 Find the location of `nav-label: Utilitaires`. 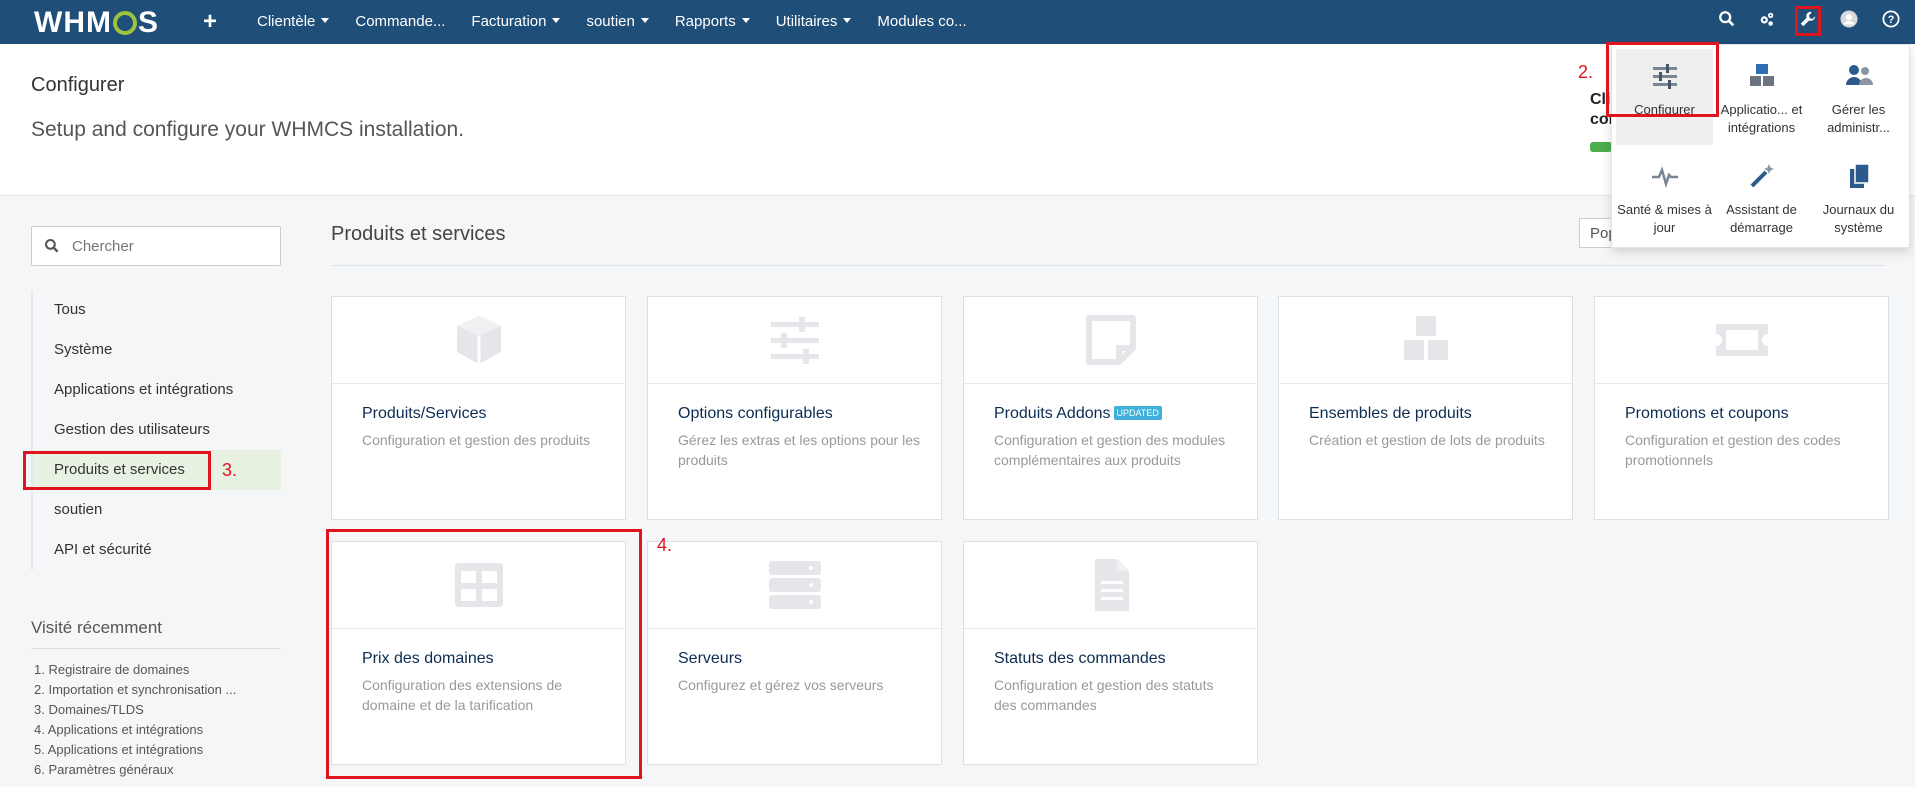

nav-label: Utilitaires is located at coordinates (806, 21).